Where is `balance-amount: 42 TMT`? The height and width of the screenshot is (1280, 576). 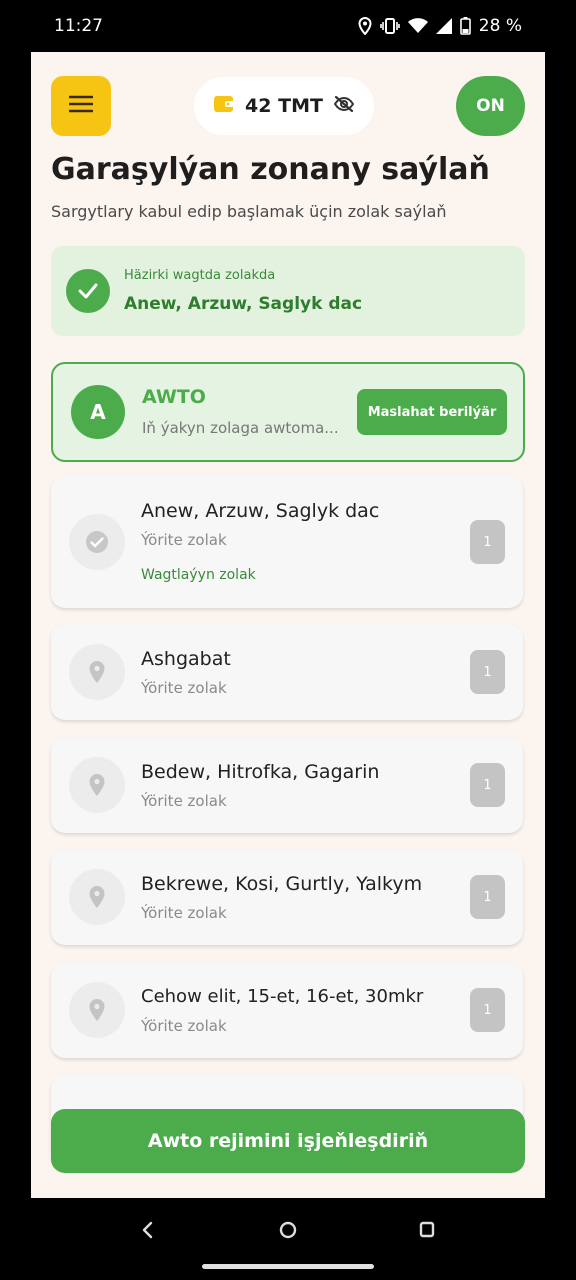 balance-amount: 42 TMT is located at coordinates (284, 106).